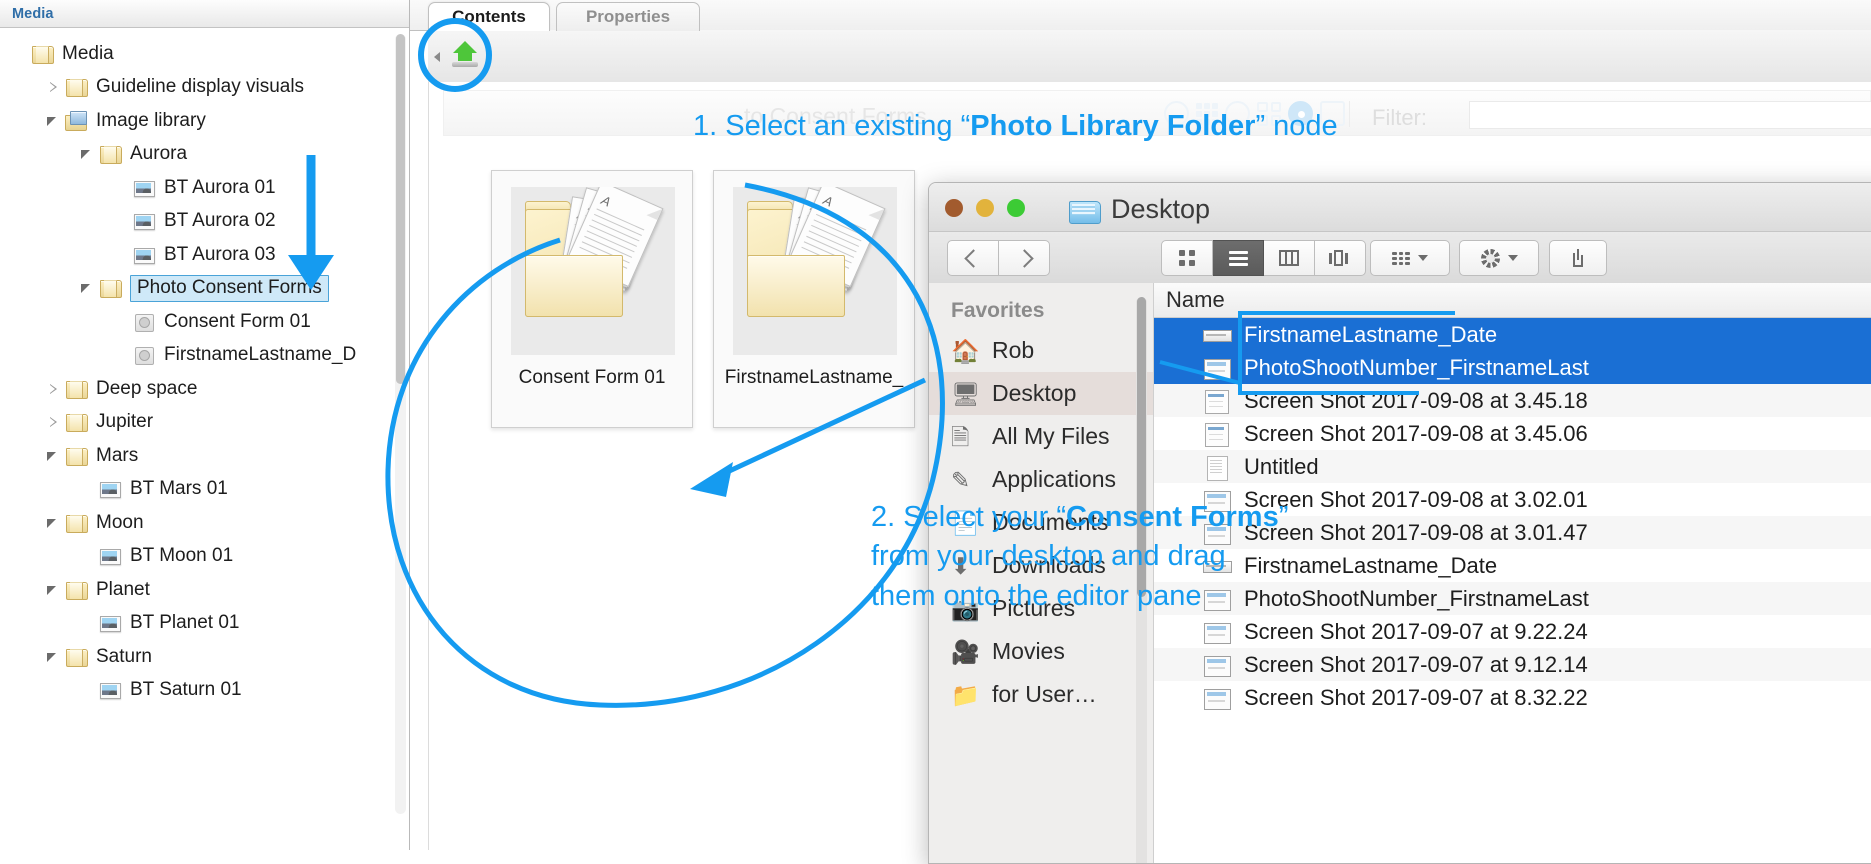  Describe the element at coordinates (593, 271) in the screenshot. I see `folder-with-papers-icon: A A A` at that location.